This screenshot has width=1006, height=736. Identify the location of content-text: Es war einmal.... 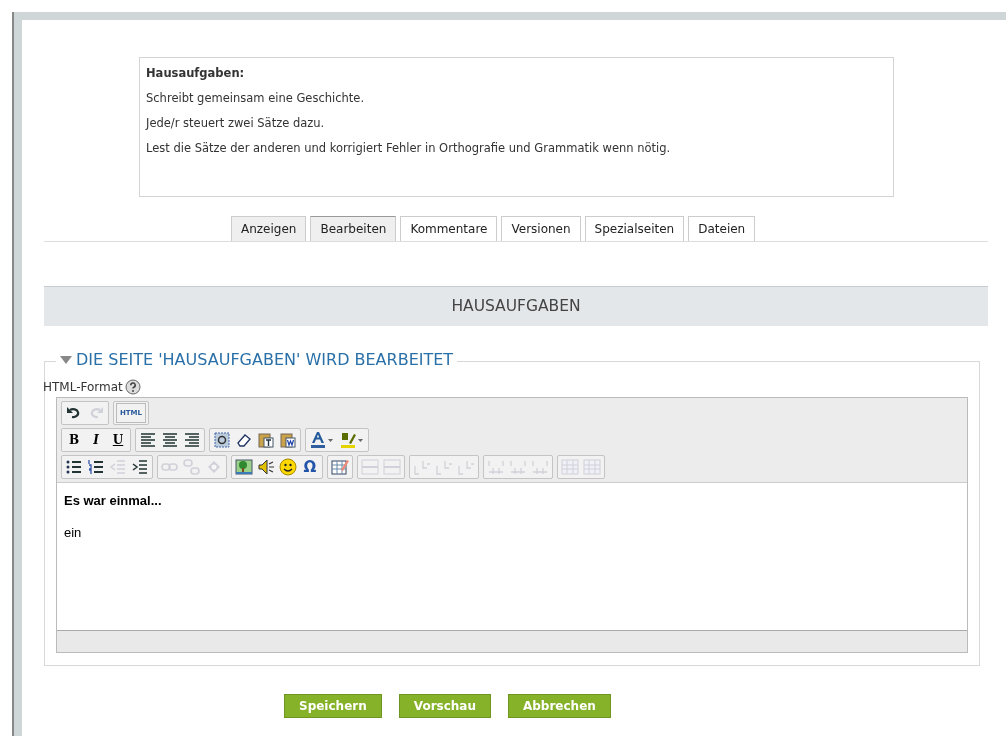
(113, 501).